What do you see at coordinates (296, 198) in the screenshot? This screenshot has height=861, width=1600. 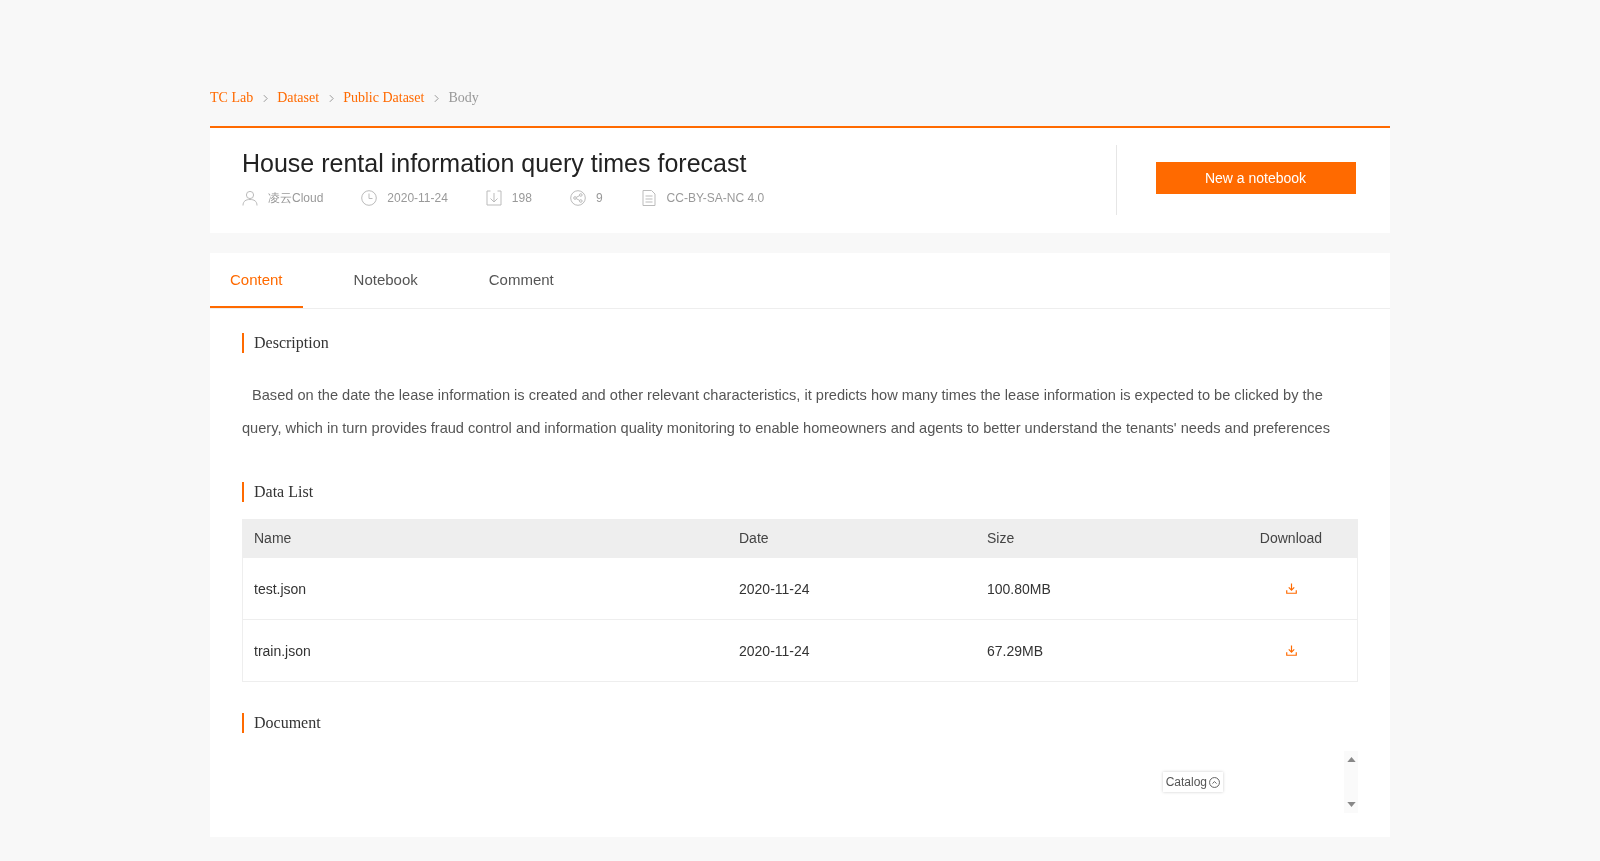 I see `meta-text: 凌云Cloud` at bounding box center [296, 198].